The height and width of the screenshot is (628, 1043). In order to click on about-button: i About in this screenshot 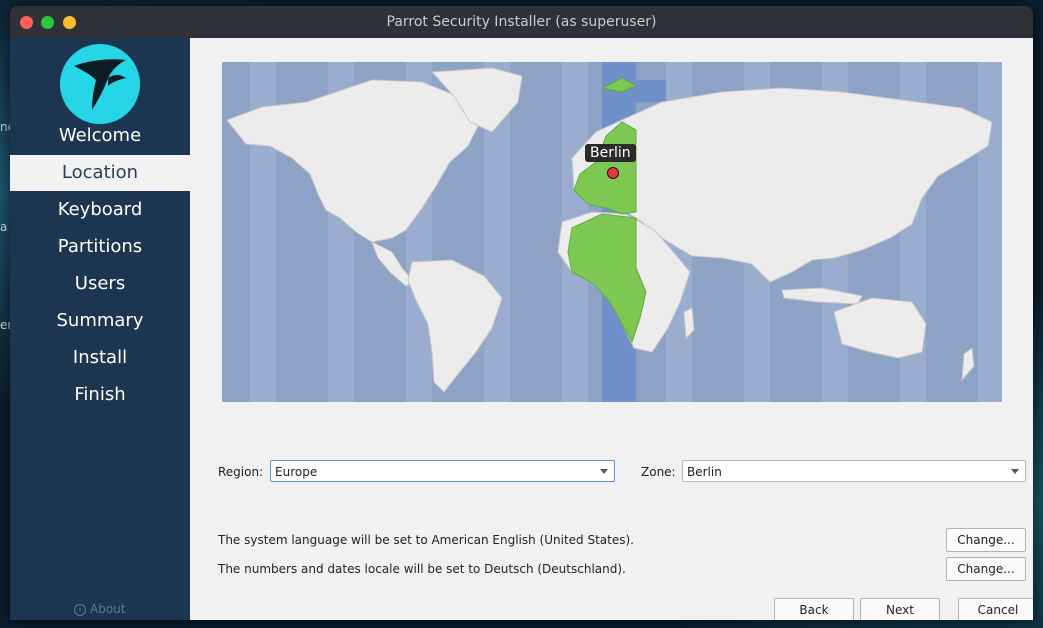, I will do `click(99, 609)`.